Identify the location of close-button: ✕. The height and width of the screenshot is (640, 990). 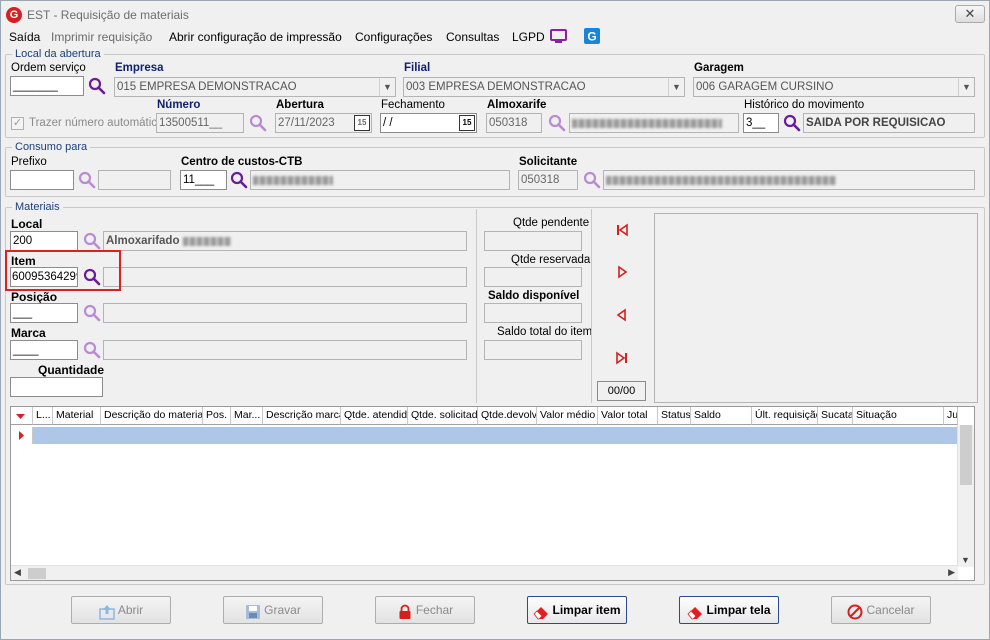
(970, 14).